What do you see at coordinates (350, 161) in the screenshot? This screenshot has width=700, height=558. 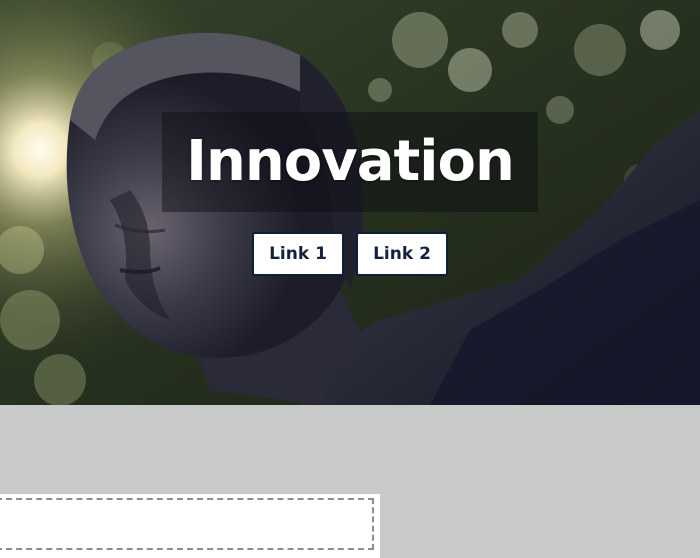 I see `hero-title: Innovation` at bounding box center [350, 161].